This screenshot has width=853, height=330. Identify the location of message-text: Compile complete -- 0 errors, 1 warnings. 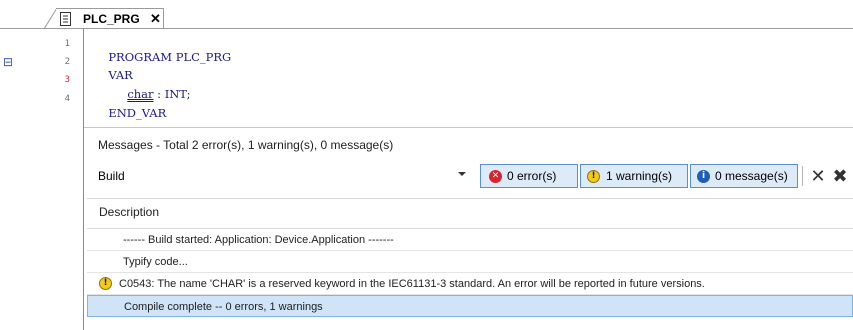
(223, 307).